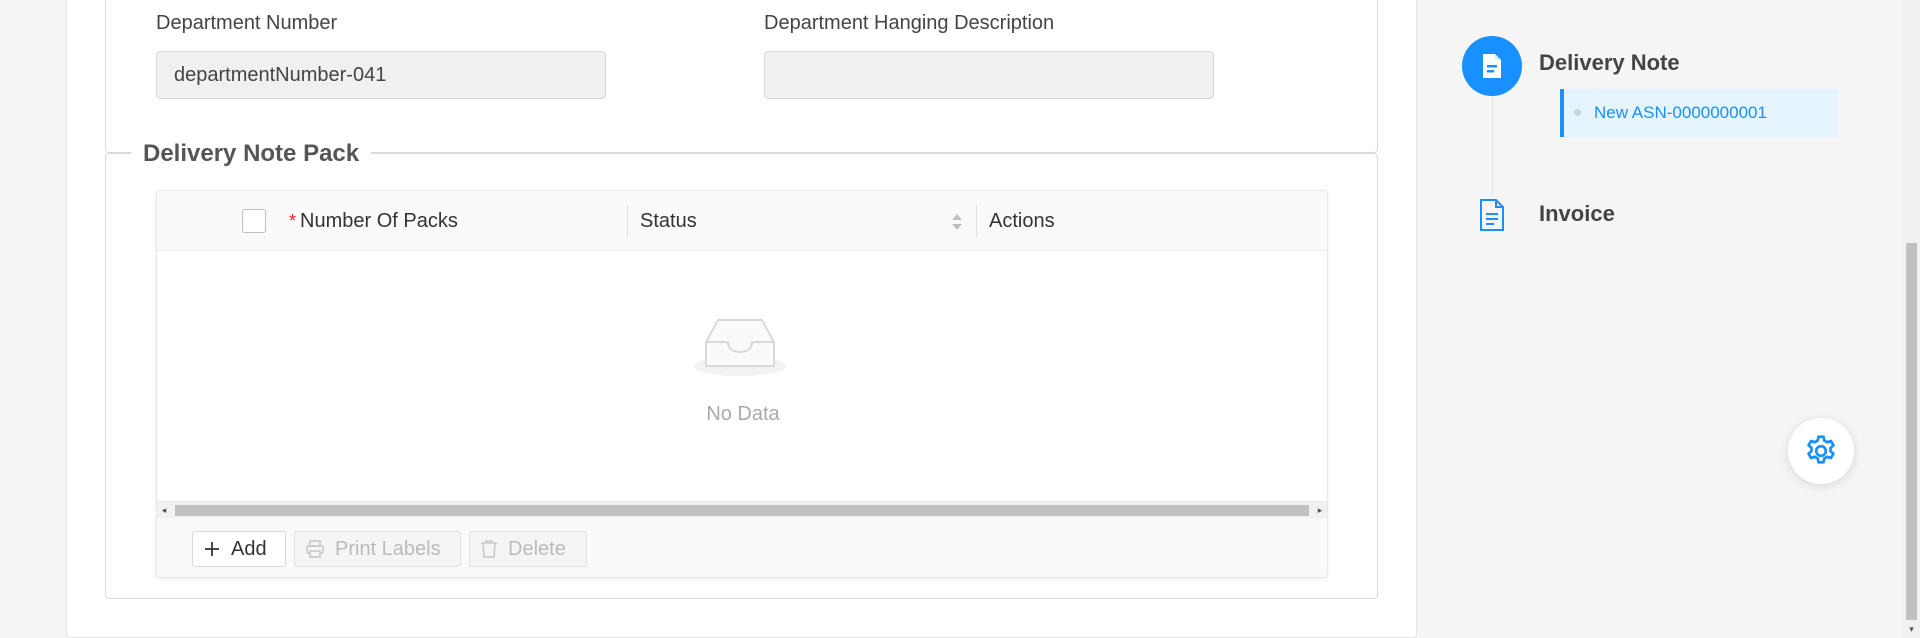 Image resolution: width=1920 pixels, height=638 pixels. Describe the element at coordinates (1680, 112) in the screenshot. I see `sub-item-label: New ASN-0000000001` at that location.